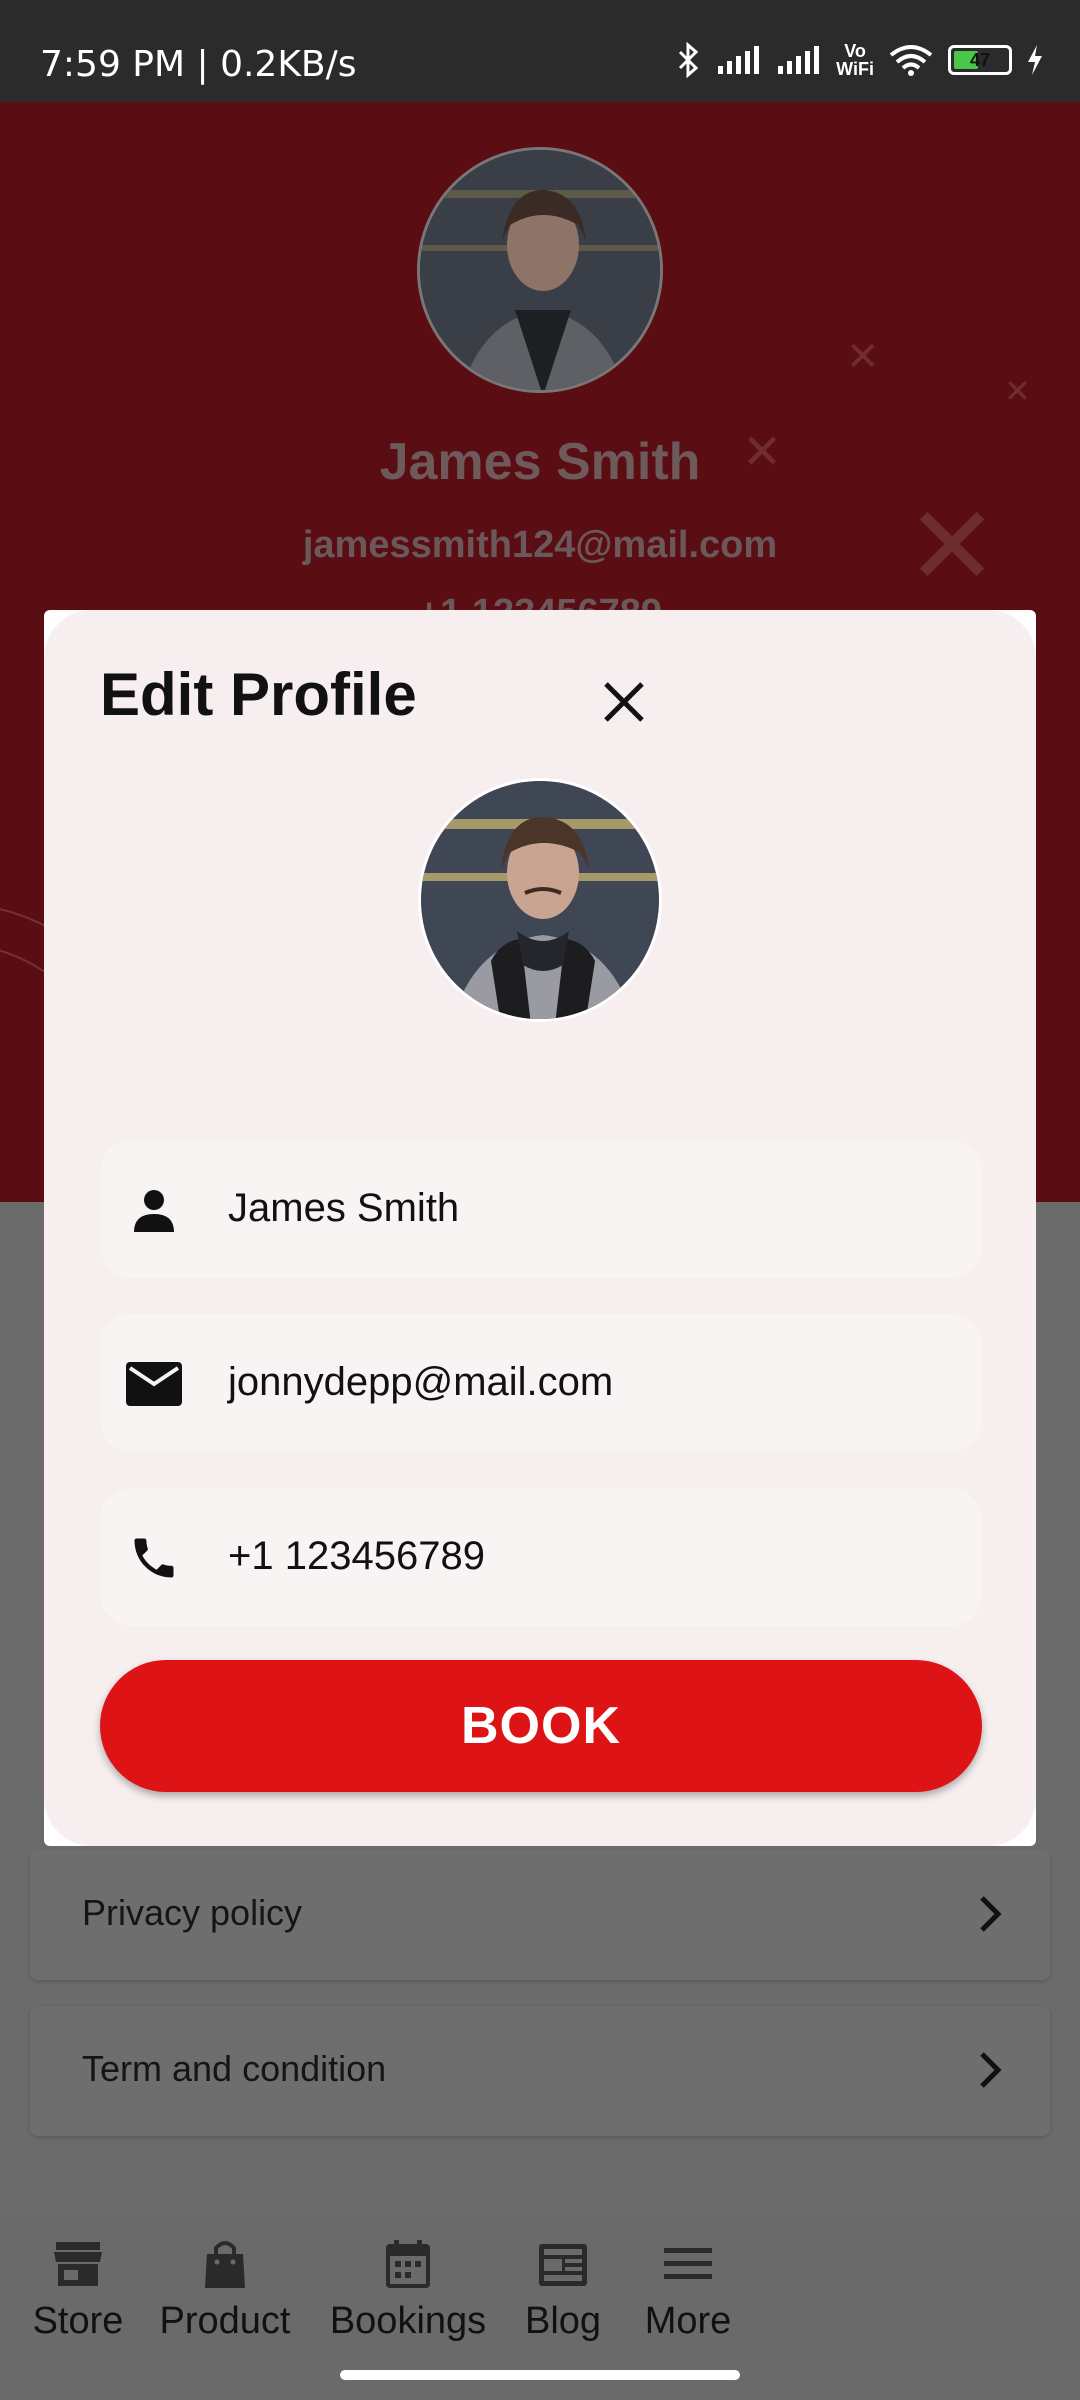 The height and width of the screenshot is (2400, 1080). Describe the element at coordinates (541, 1557) in the screenshot. I see `phone-field: +1 123456789` at that location.